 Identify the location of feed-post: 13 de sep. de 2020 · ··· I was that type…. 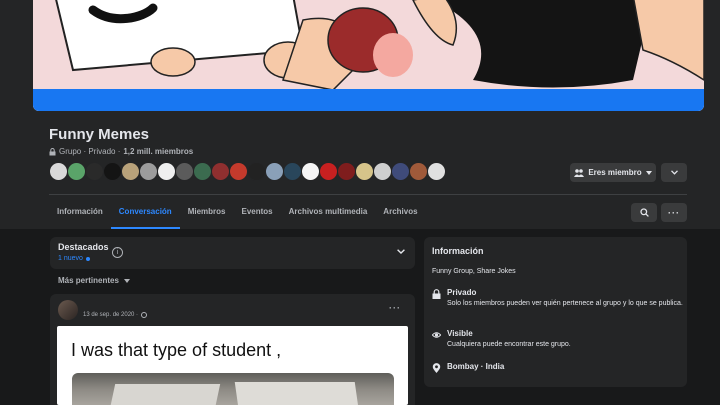
(232, 349).